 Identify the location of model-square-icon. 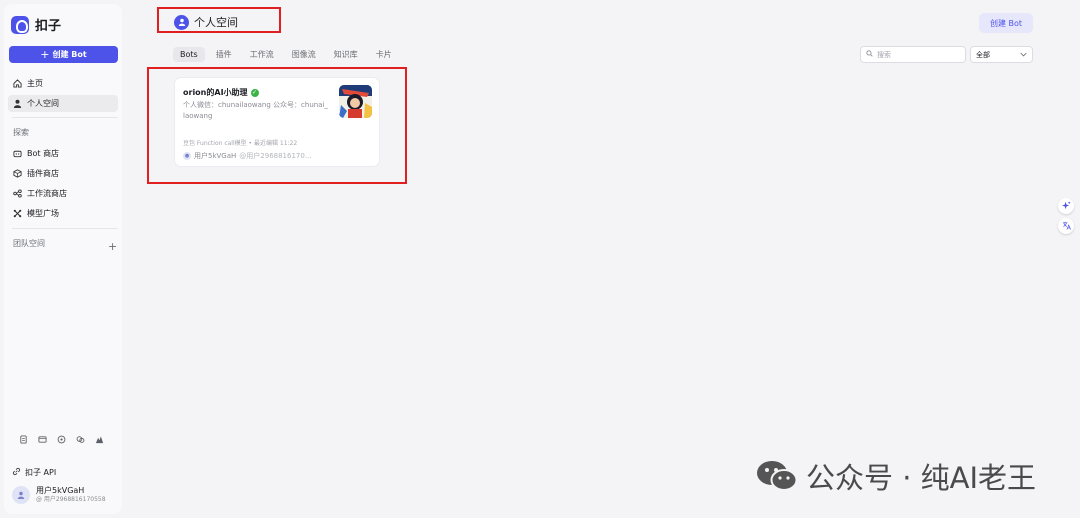
(17, 214).